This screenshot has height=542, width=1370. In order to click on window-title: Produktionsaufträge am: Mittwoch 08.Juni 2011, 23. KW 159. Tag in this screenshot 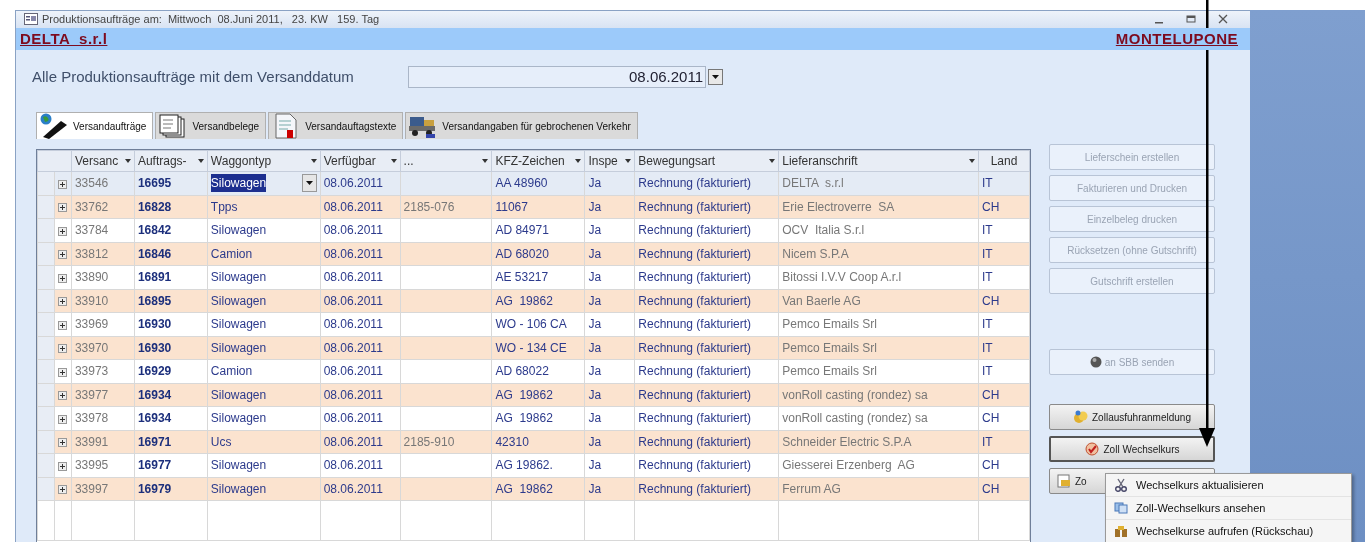, I will do `click(211, 19)`.